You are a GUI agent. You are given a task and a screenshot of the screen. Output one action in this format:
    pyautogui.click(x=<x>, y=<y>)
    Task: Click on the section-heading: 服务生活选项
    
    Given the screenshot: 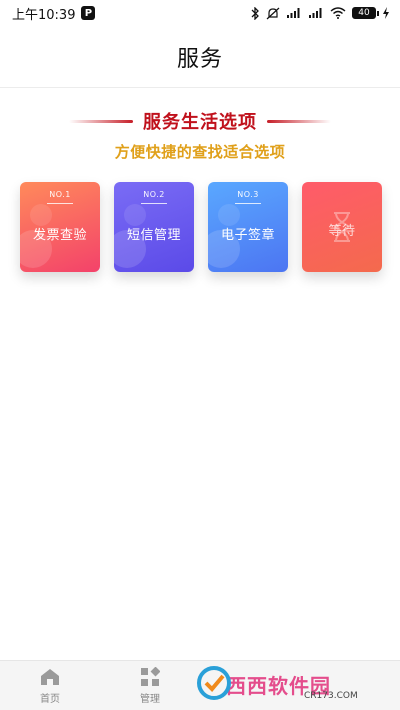 What is the action you would take?
    pyautogui.click(x=200, y=121)
    